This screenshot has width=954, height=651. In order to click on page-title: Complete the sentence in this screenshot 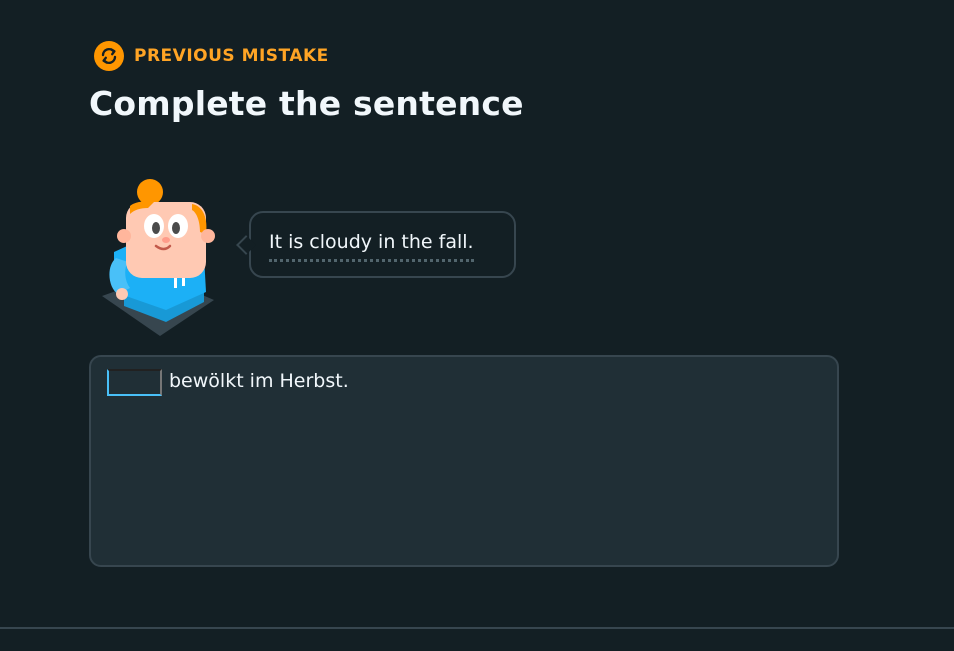, I will do `click(306, 103)`.